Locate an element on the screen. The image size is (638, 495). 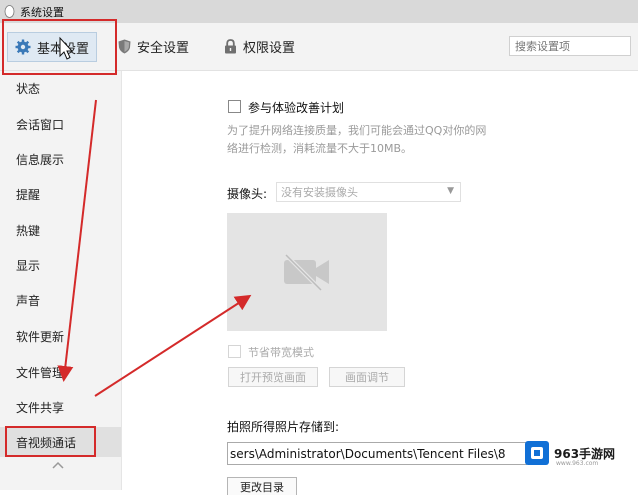
window-title: 系统设置 is located at coordinates (42, 12).